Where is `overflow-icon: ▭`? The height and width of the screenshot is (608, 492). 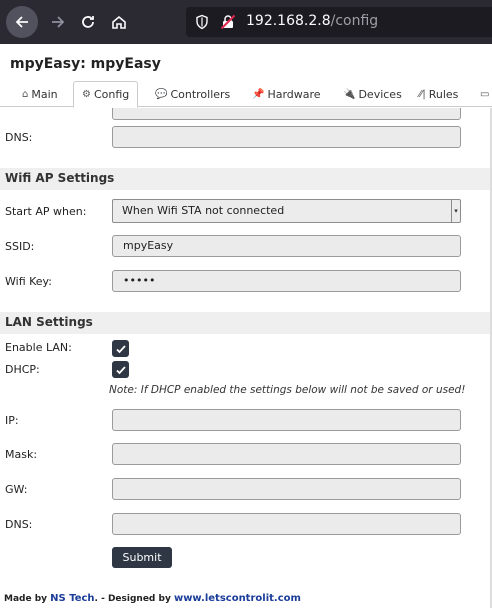 overflow-icon: ▭ is located at coordinates (485, 94).